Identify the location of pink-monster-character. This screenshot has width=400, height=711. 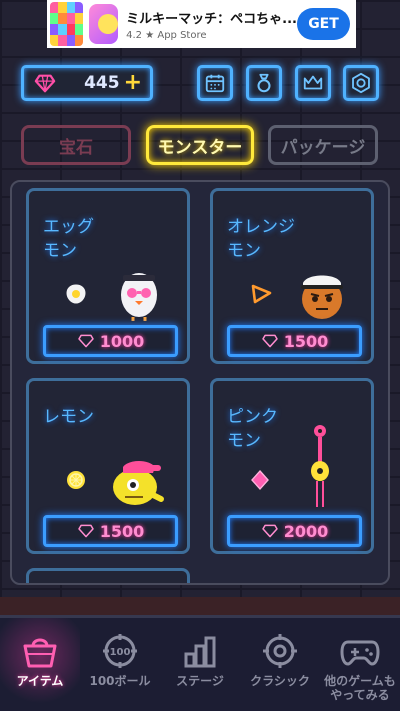
(320, 466).